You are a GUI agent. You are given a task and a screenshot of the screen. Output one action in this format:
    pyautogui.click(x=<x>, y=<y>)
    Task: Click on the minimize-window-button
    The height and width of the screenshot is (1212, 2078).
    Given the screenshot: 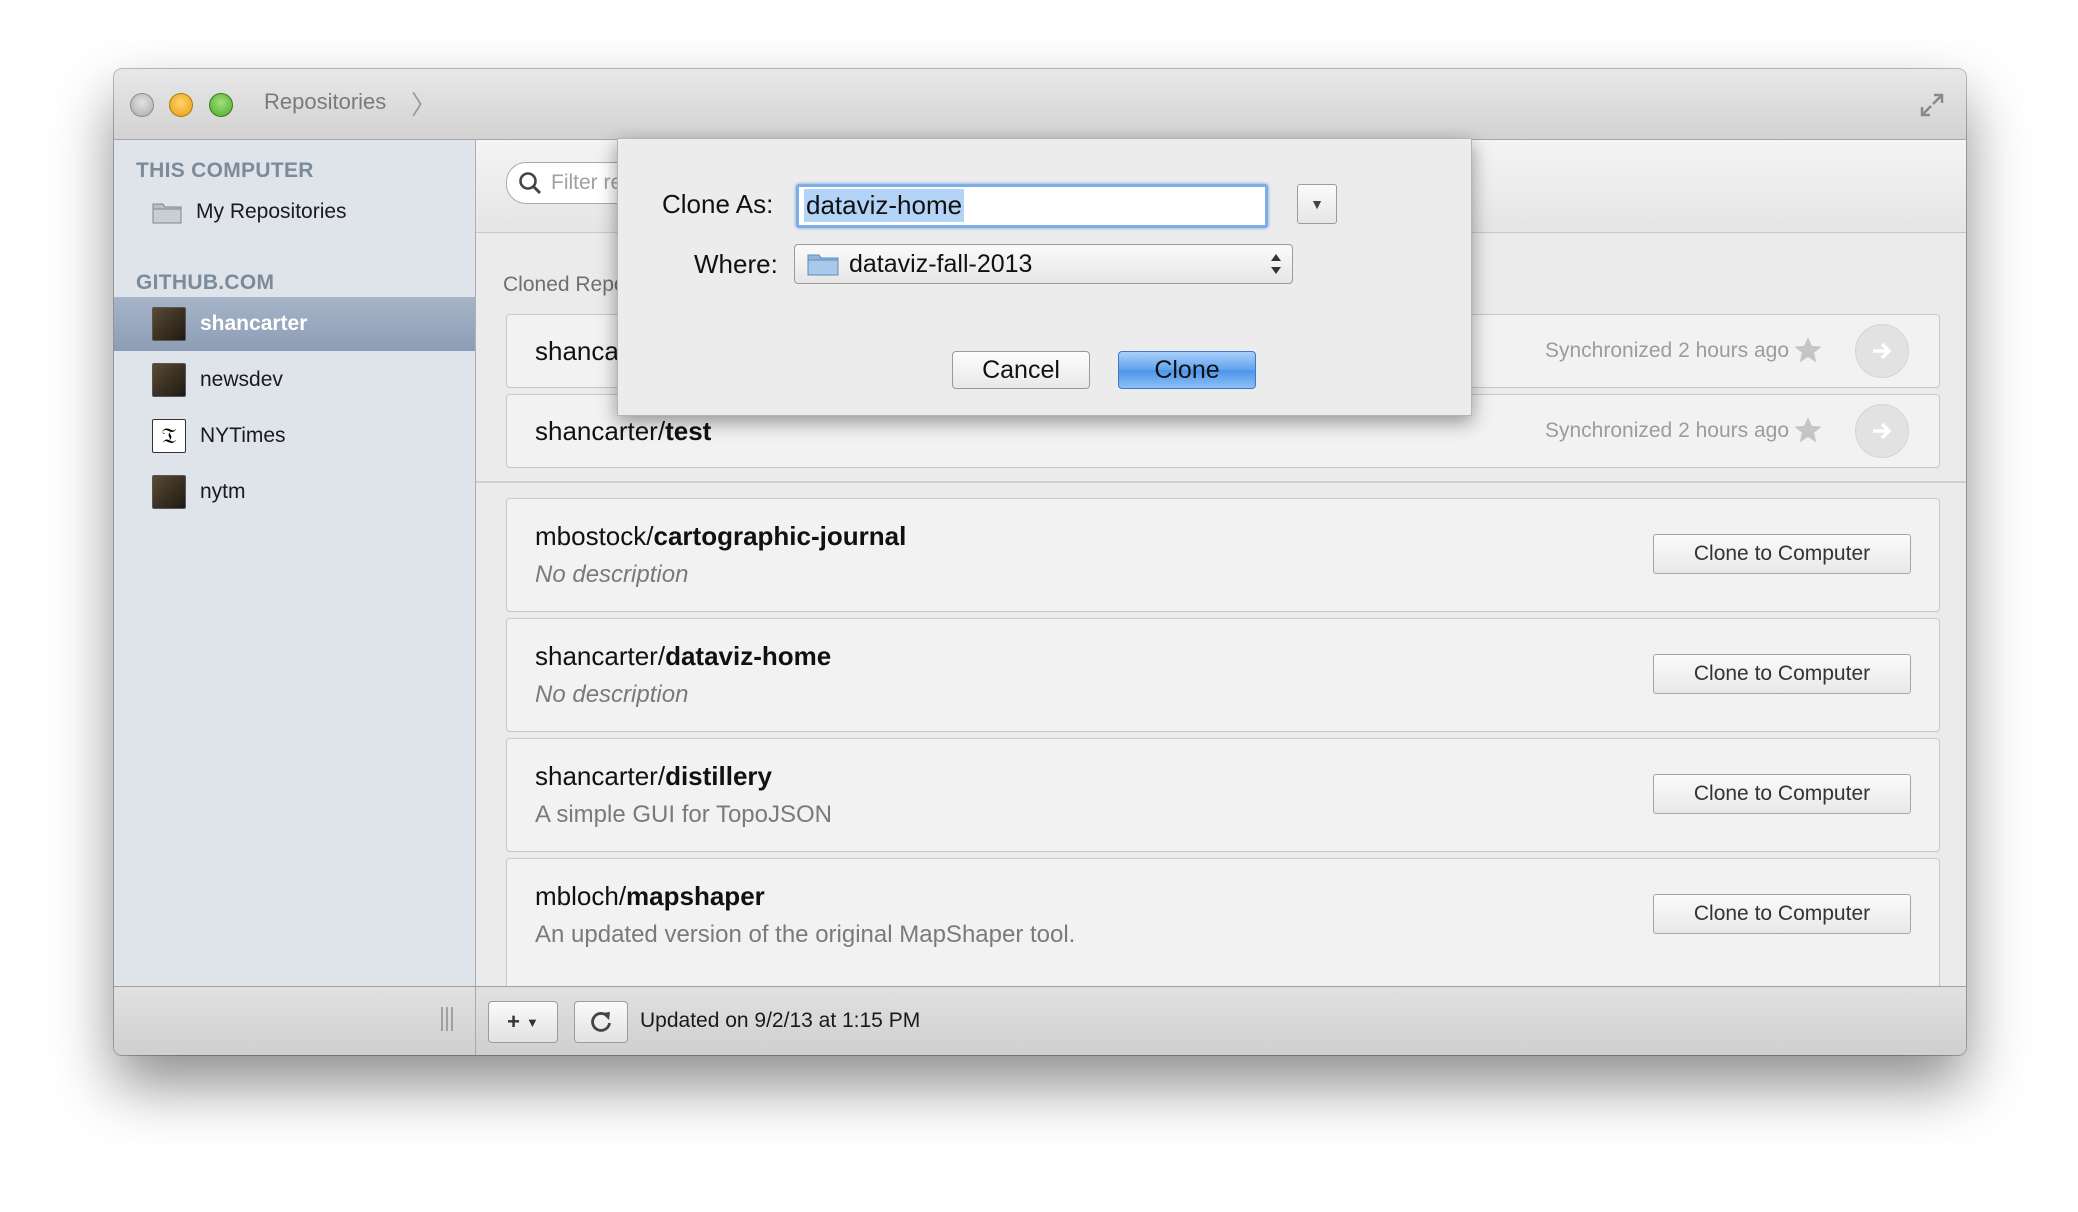 What is the action you would take?
    pyautogui.click(x=181, y=105)
    